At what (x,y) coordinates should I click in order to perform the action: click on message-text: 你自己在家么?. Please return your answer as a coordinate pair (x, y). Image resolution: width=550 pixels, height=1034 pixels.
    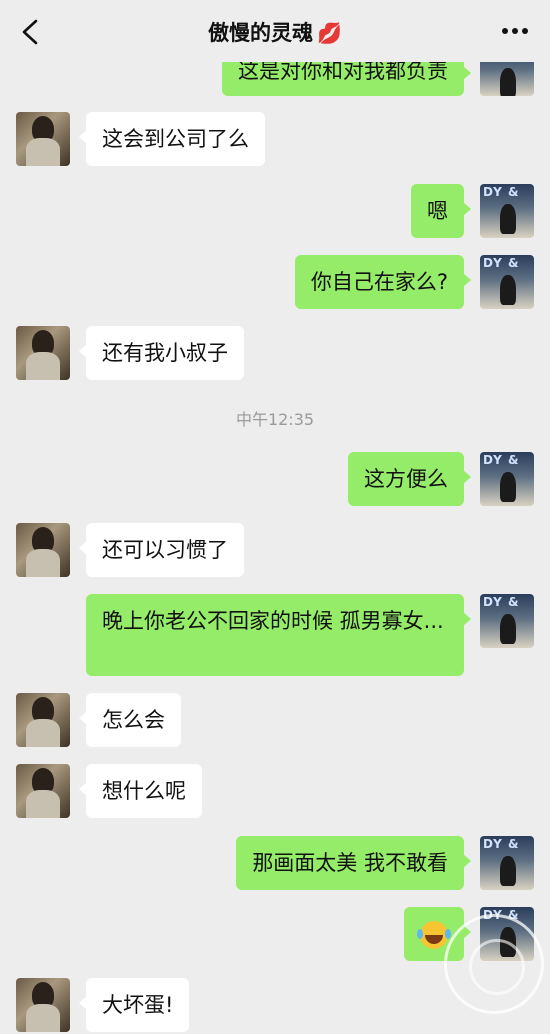
    Looking at the image, I should click on (379, 282).